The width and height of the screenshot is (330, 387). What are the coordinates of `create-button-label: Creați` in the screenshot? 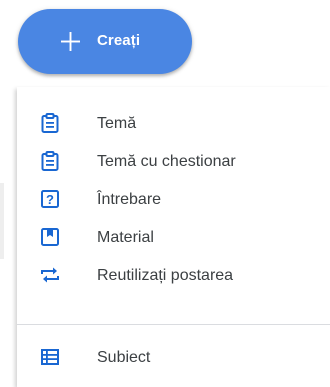 It's located at (119, 40).